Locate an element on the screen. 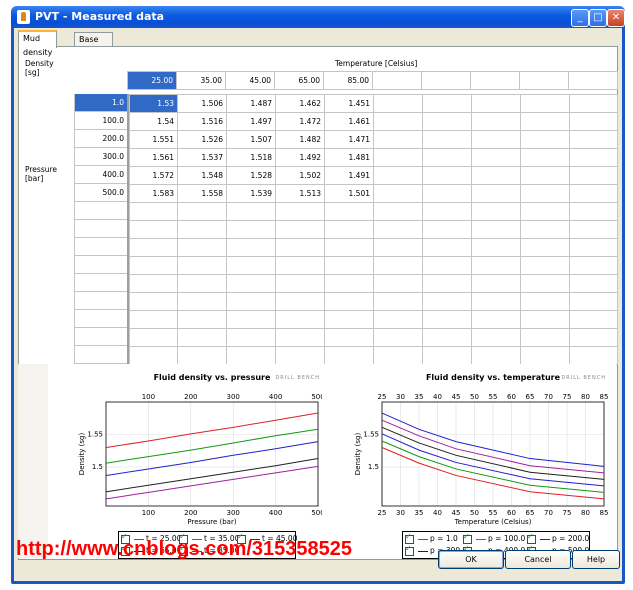 This screenshot has width=633, height=590. density-cell: 1.526 is located at coordinates (202, 139).